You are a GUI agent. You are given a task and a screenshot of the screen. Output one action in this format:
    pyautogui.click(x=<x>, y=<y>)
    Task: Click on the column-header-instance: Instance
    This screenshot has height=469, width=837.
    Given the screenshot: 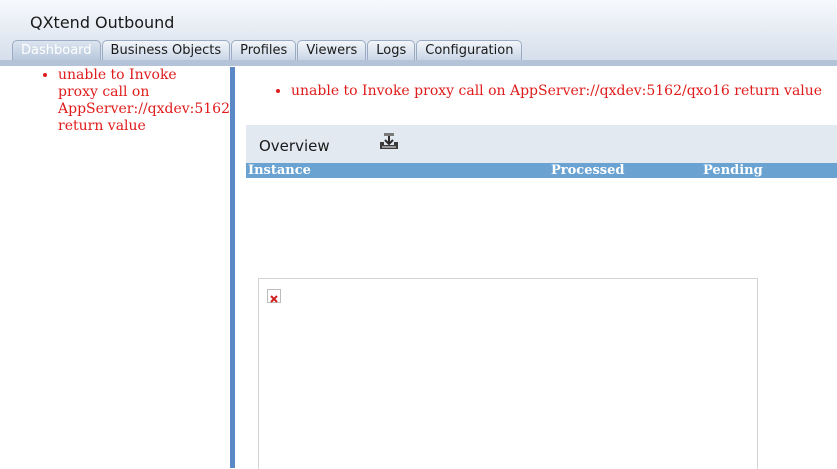 What is the action you would take?
    pyautogui.click(x=279, y=170)
    